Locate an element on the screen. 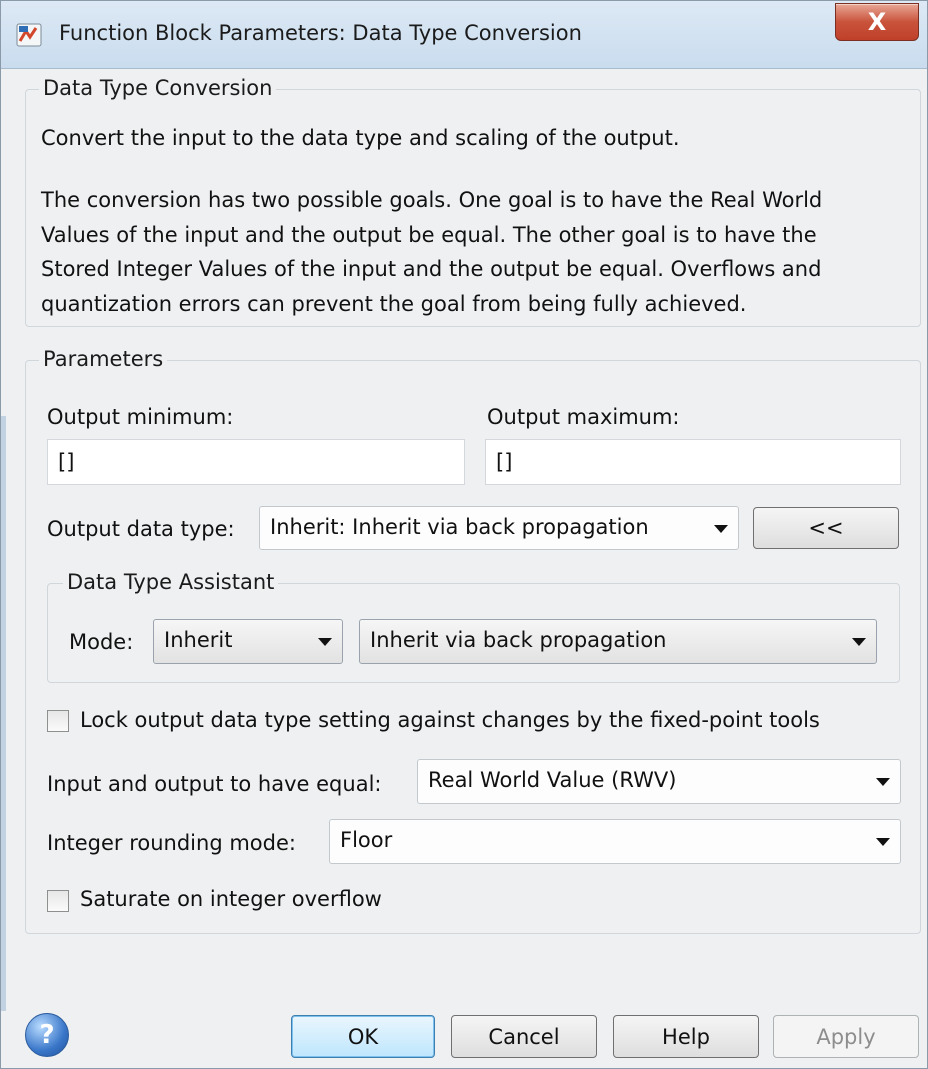 The height and width of the screenshot is (1069, 928). help-icon-glyph: ? is located at coordinates (47, 1035).